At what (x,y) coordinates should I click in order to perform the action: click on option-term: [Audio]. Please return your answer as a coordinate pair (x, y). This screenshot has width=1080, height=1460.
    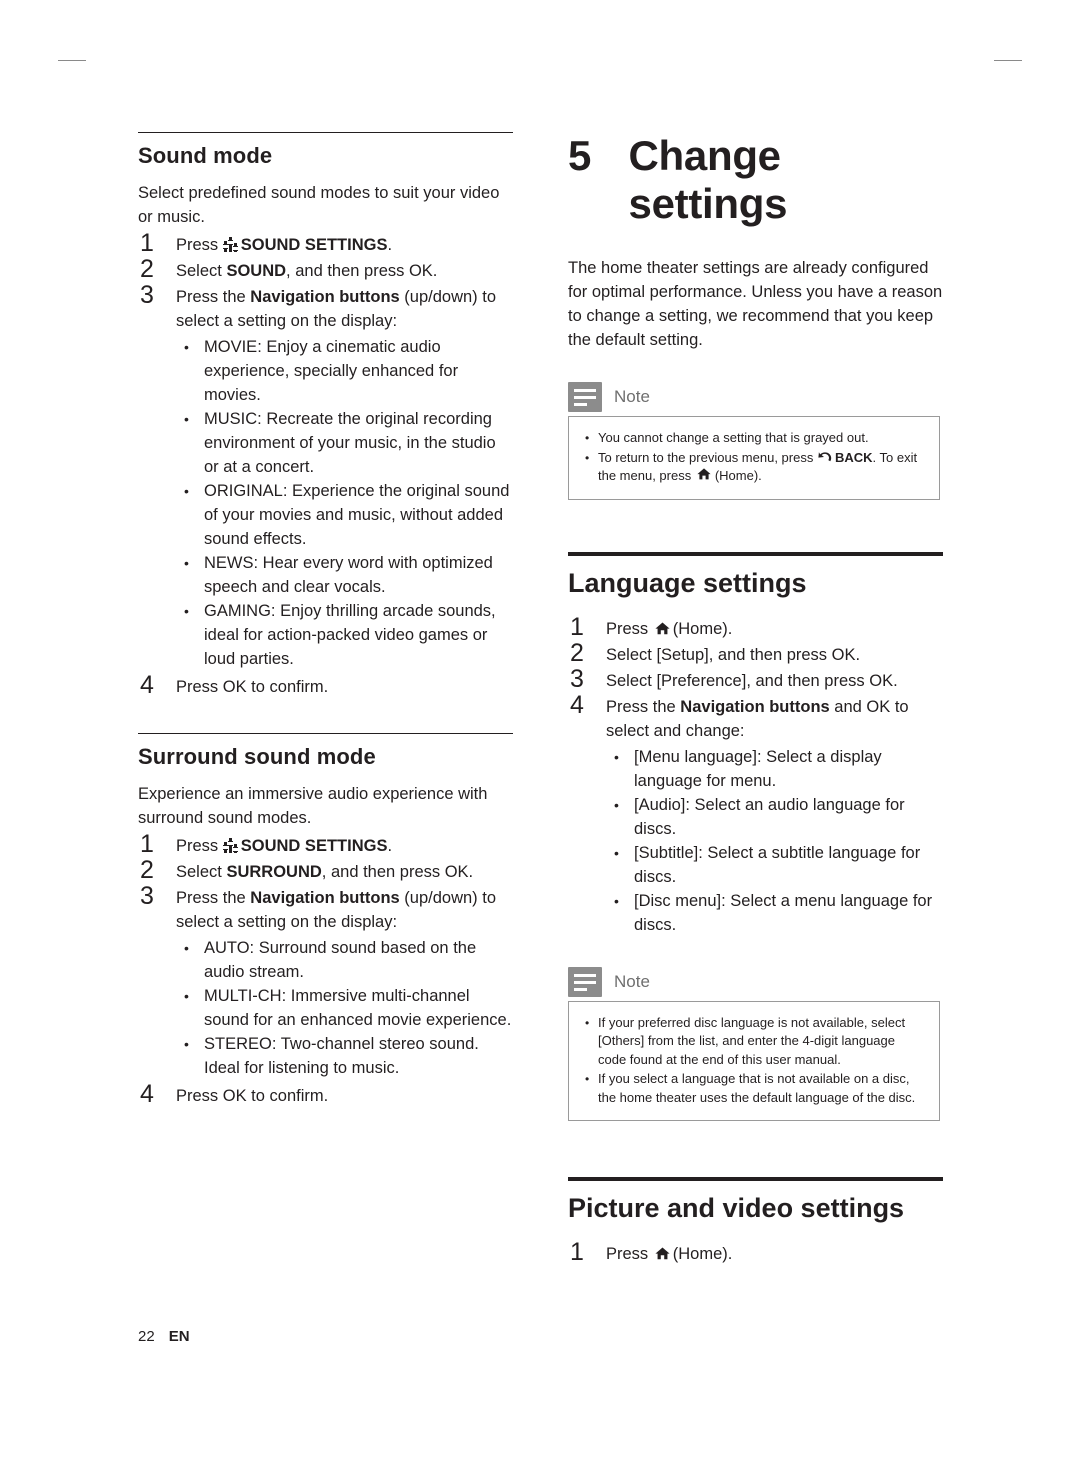
    Looking at the image, I should click on (660, 804).